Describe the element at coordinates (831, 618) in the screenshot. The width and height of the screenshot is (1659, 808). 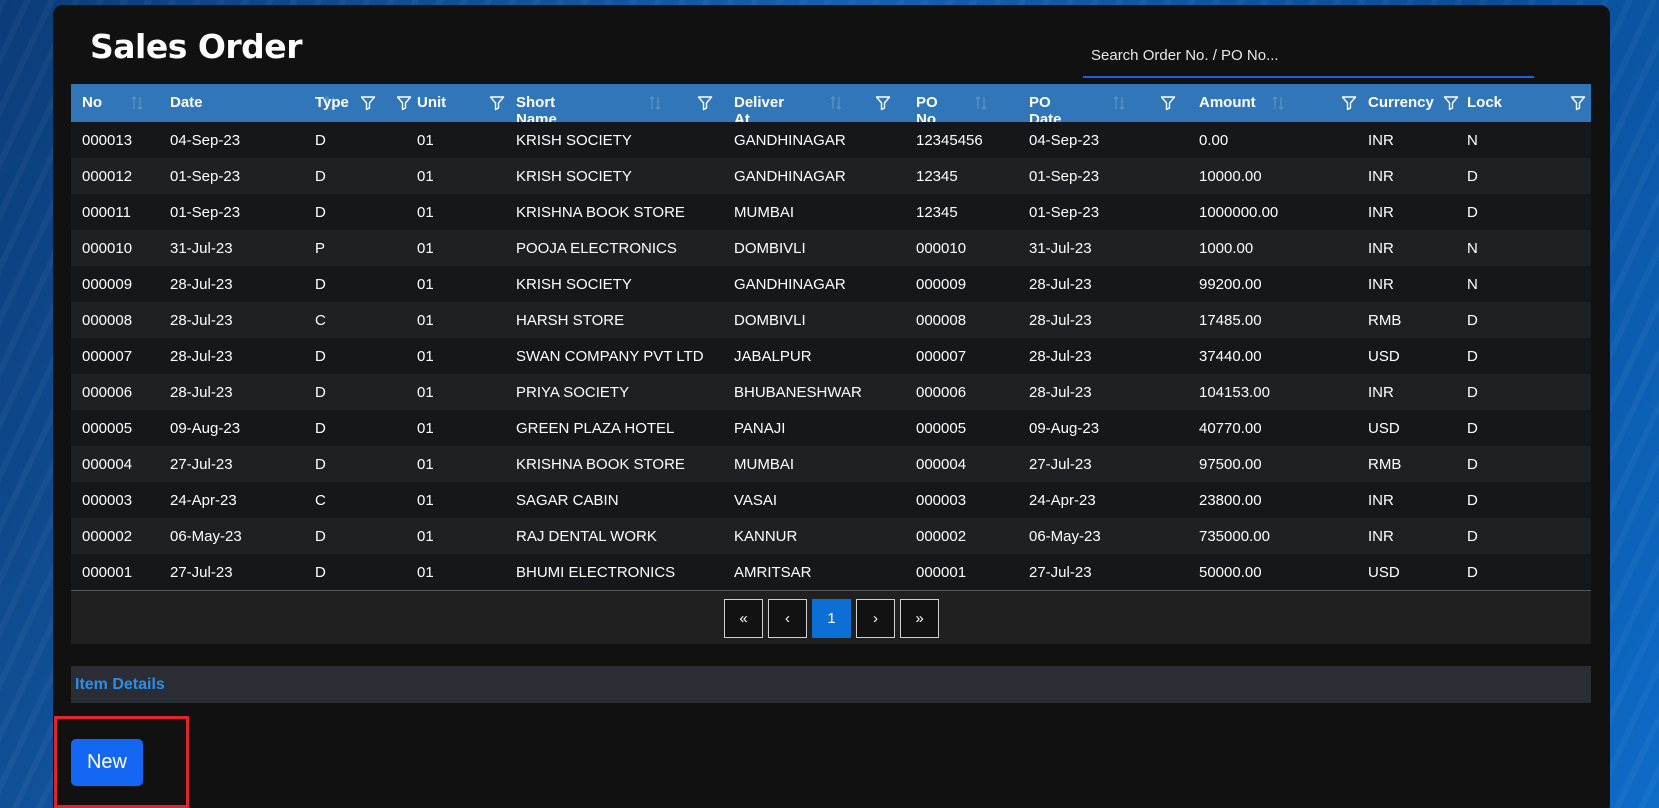
I see `page-1-button: 1` at that location.